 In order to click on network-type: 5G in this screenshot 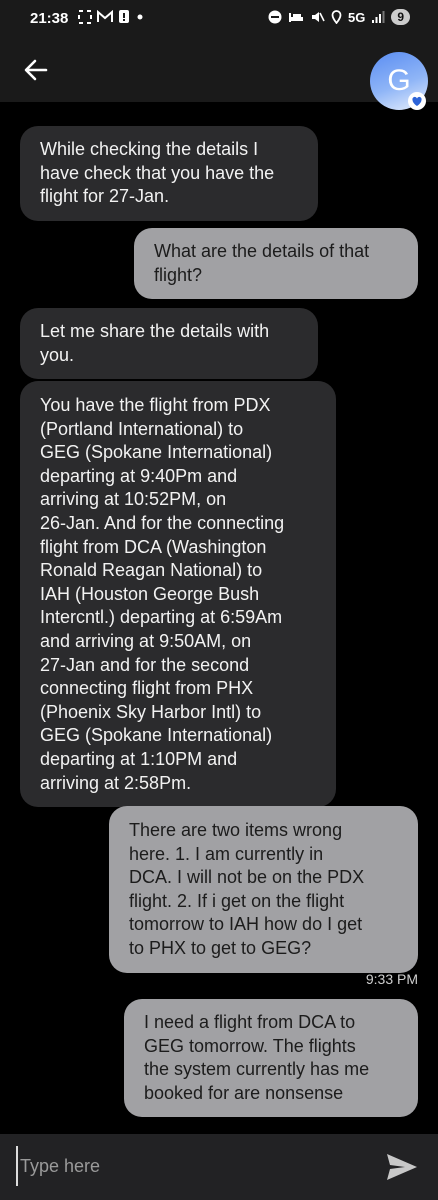, I will do `click(356, 17)`.